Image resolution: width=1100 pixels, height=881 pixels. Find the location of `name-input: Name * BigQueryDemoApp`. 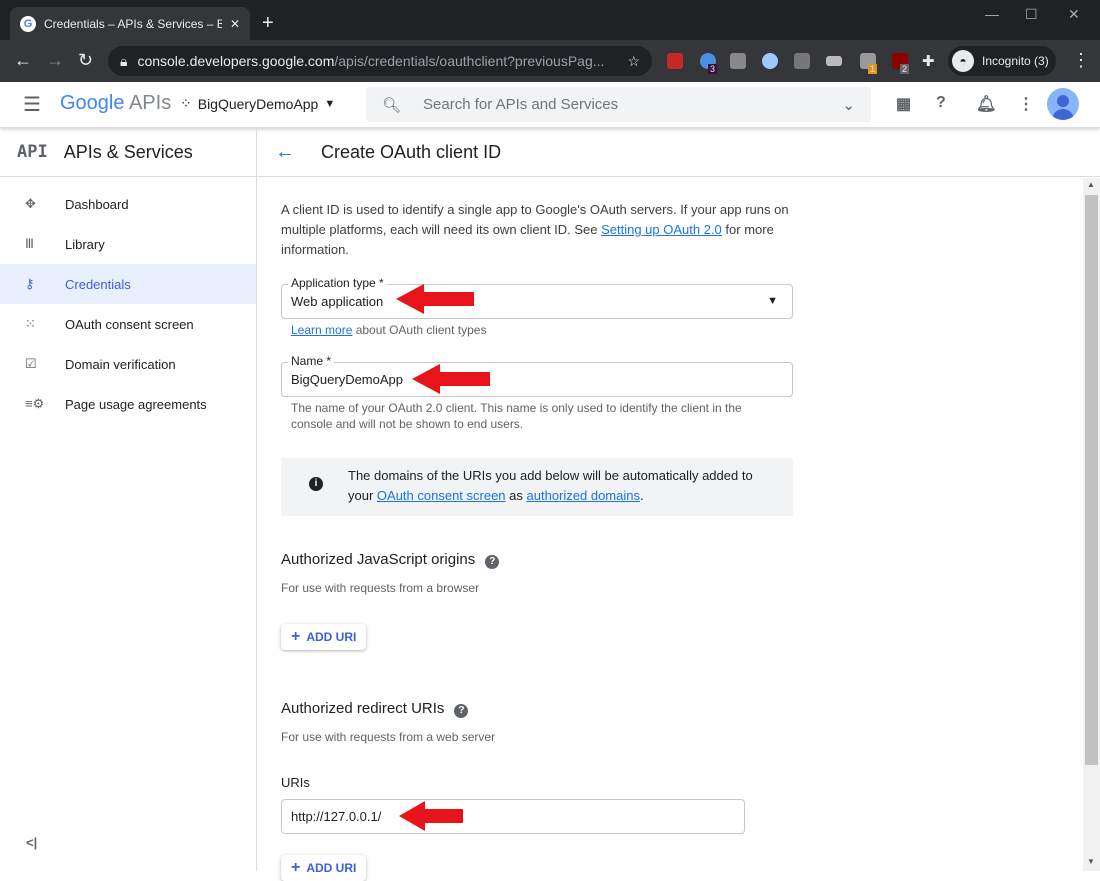

name-input: Name * BigQueryDemoApp is located at coordinates (537, 375).